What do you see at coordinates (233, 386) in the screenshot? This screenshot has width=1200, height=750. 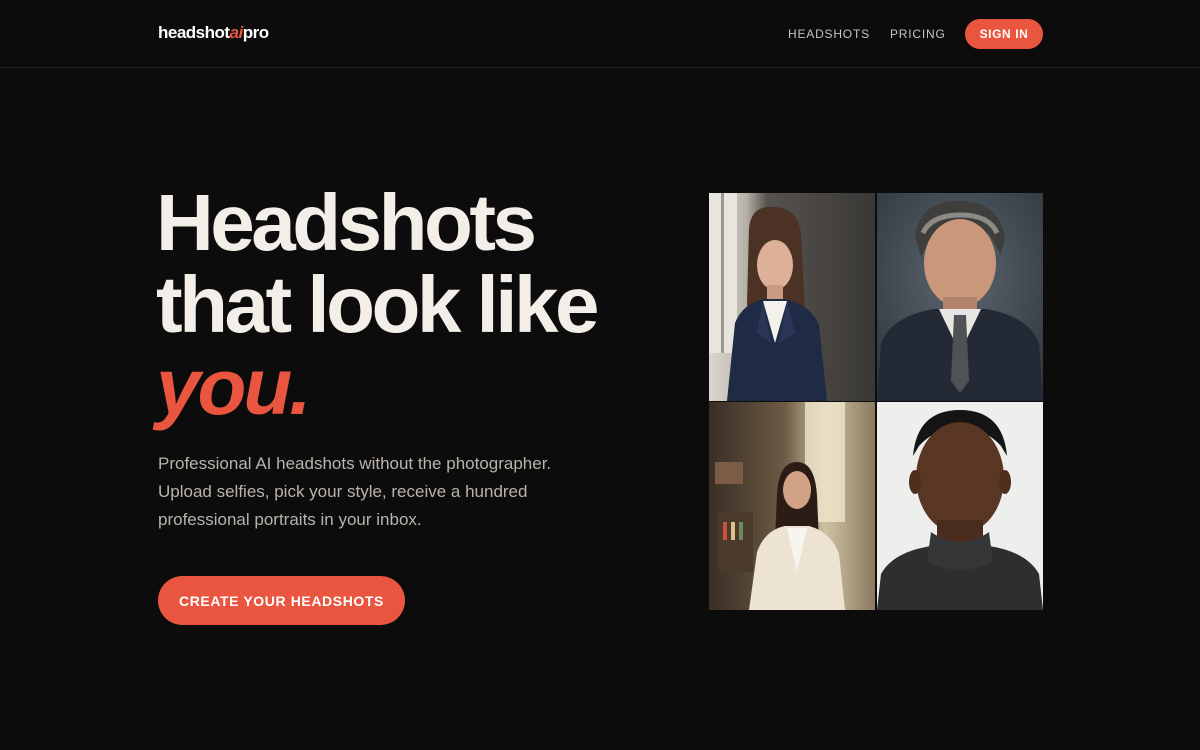 I see `headline-accent-word: you.` at bounding box center [233, 386].